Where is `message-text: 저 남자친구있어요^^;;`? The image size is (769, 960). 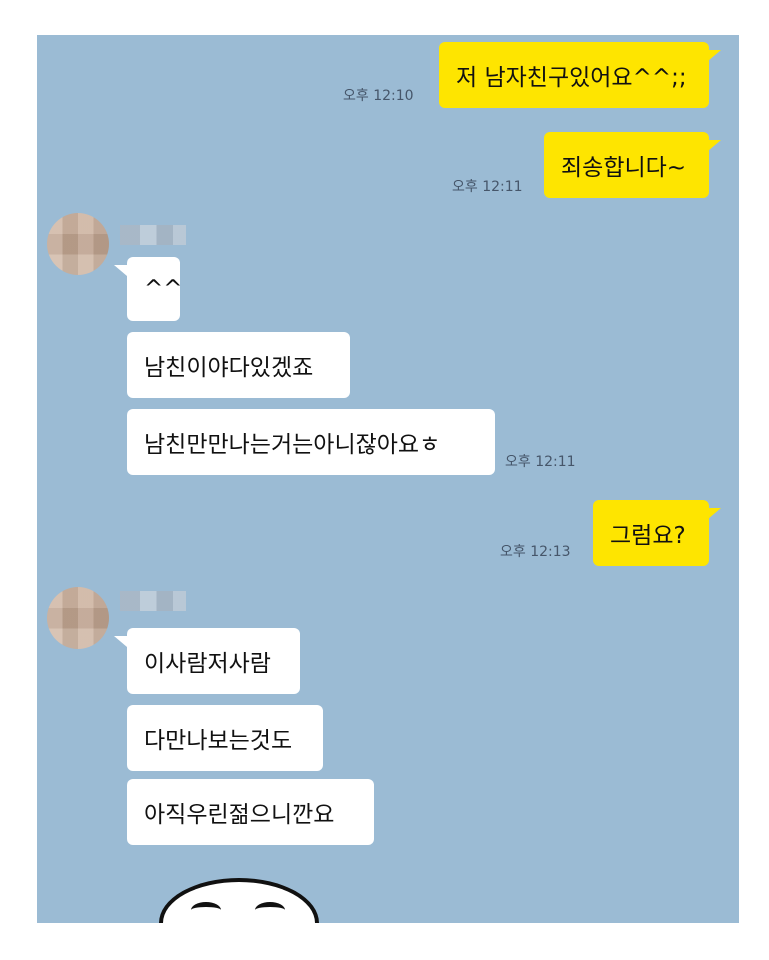
message-text: 저 남자친구있어요^^;; is located at coordinates (571, 78).